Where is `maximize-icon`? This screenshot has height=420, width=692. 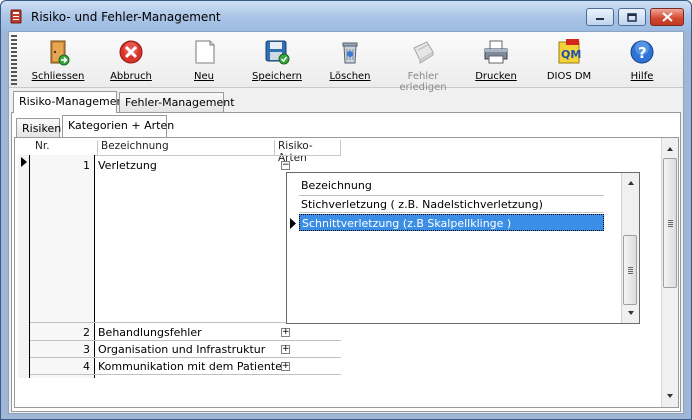 maximize-icon is located at coordinates (632, 17).